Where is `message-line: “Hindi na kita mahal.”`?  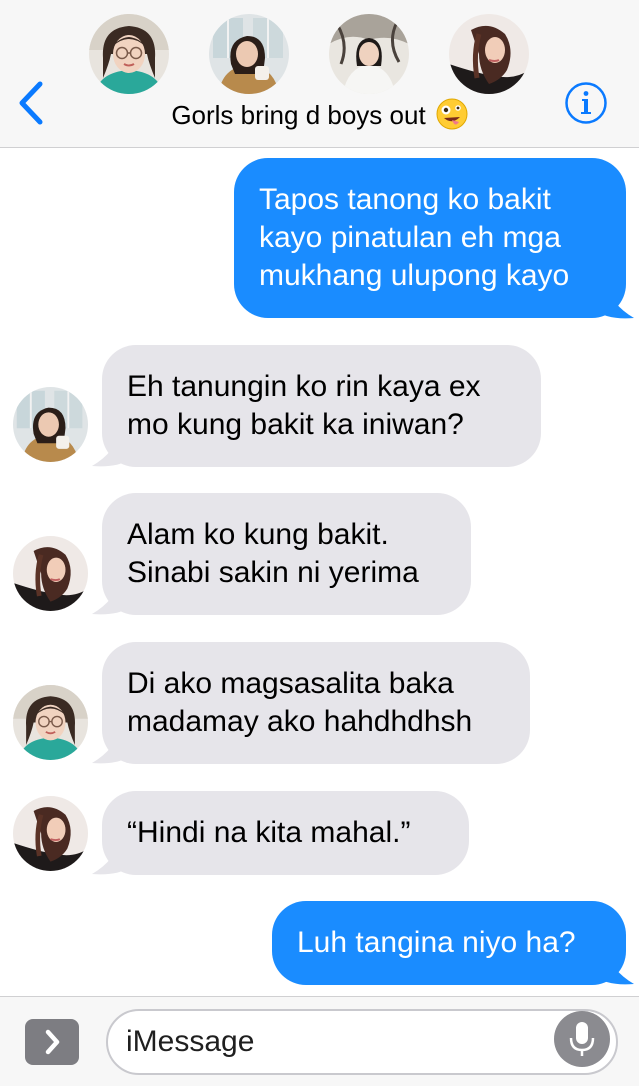
message-line: “Hindi na kita mahal.” is located at coordinates (269, 832).